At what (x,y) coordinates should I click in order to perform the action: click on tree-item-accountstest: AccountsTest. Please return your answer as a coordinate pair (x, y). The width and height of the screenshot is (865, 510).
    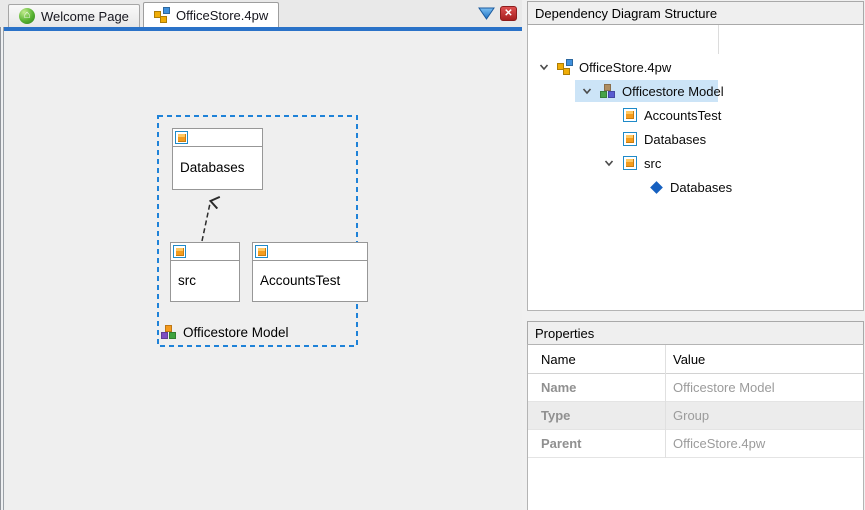
    Looking at the image, I should click on (695, 115).